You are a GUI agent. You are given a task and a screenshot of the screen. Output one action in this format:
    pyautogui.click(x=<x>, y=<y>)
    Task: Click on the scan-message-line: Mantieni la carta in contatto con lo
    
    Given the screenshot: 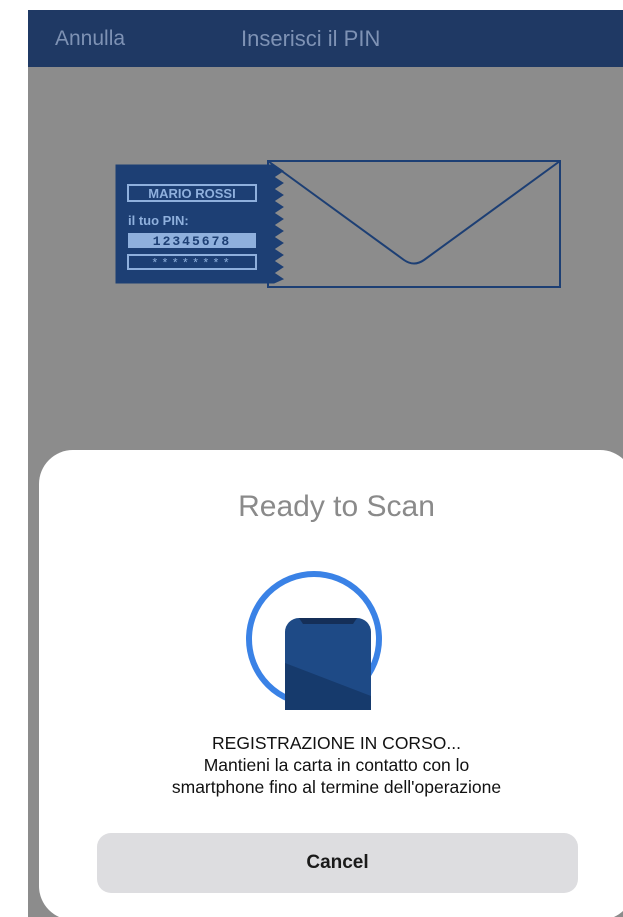 What is the action you would take?
    pyautogui.click(x=336, y=765)
    